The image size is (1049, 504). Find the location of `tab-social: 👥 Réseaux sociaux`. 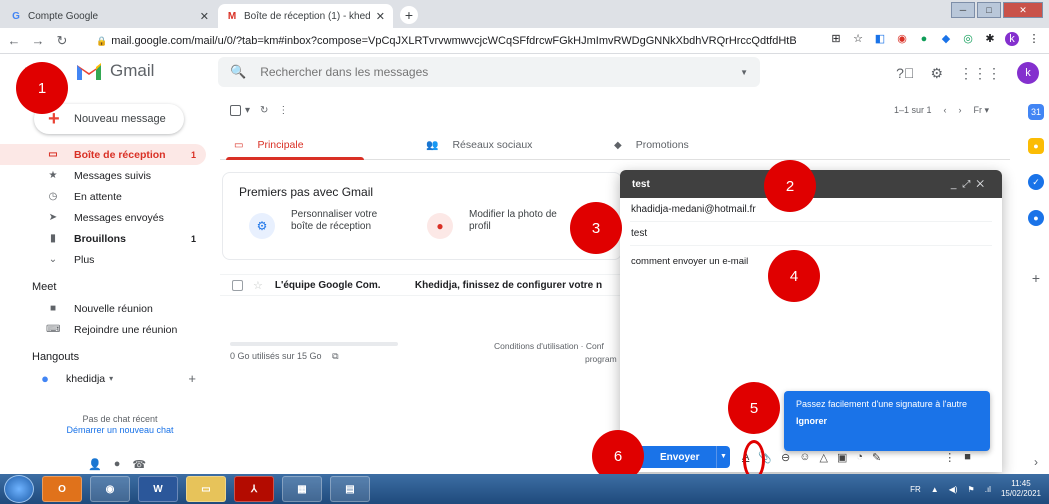

tab-social: 👥 Réseaux sociaux is located at coordinates (479, 145).